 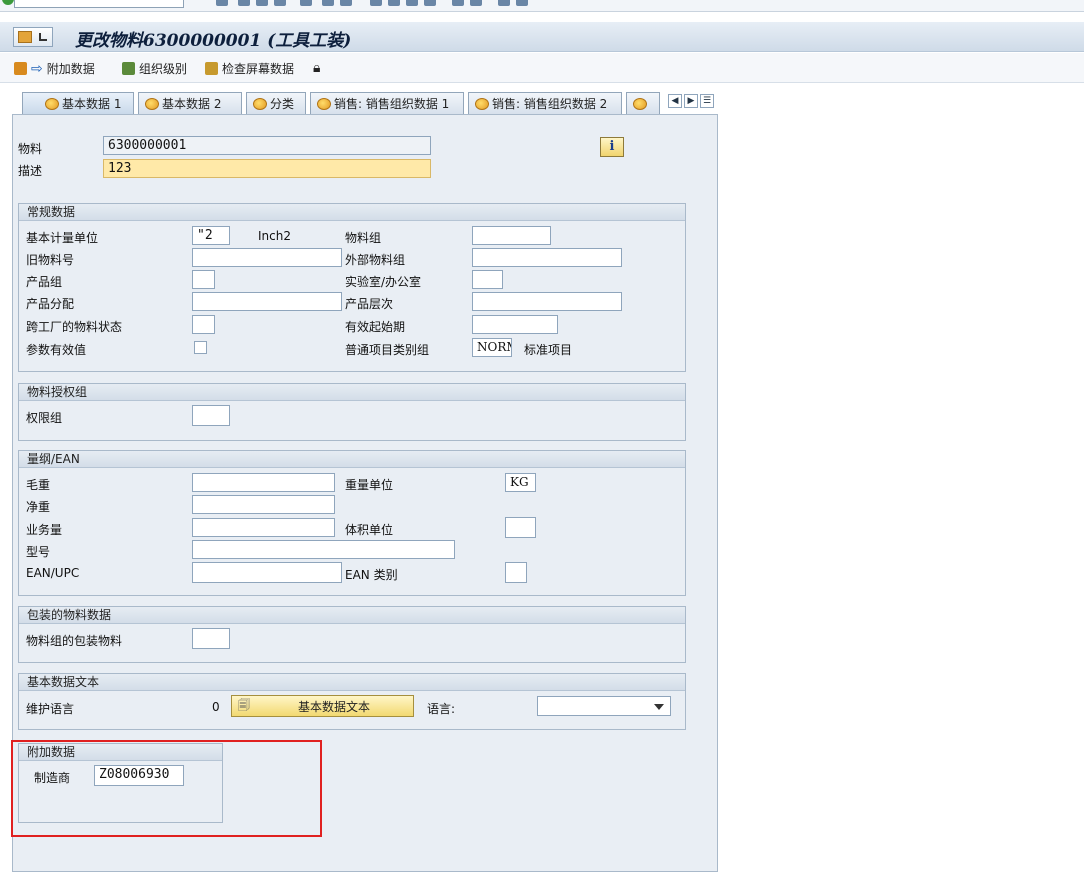 What do you see at coordinates (352, 682) in the screenshot?
I see `group-header: 基本数据文本` at bounding box center [352, 682].